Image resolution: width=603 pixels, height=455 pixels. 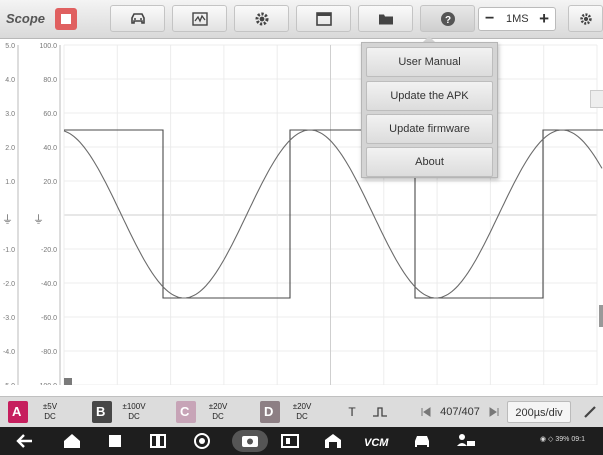 I want to click on garage-button, so click(x=334, y=441).